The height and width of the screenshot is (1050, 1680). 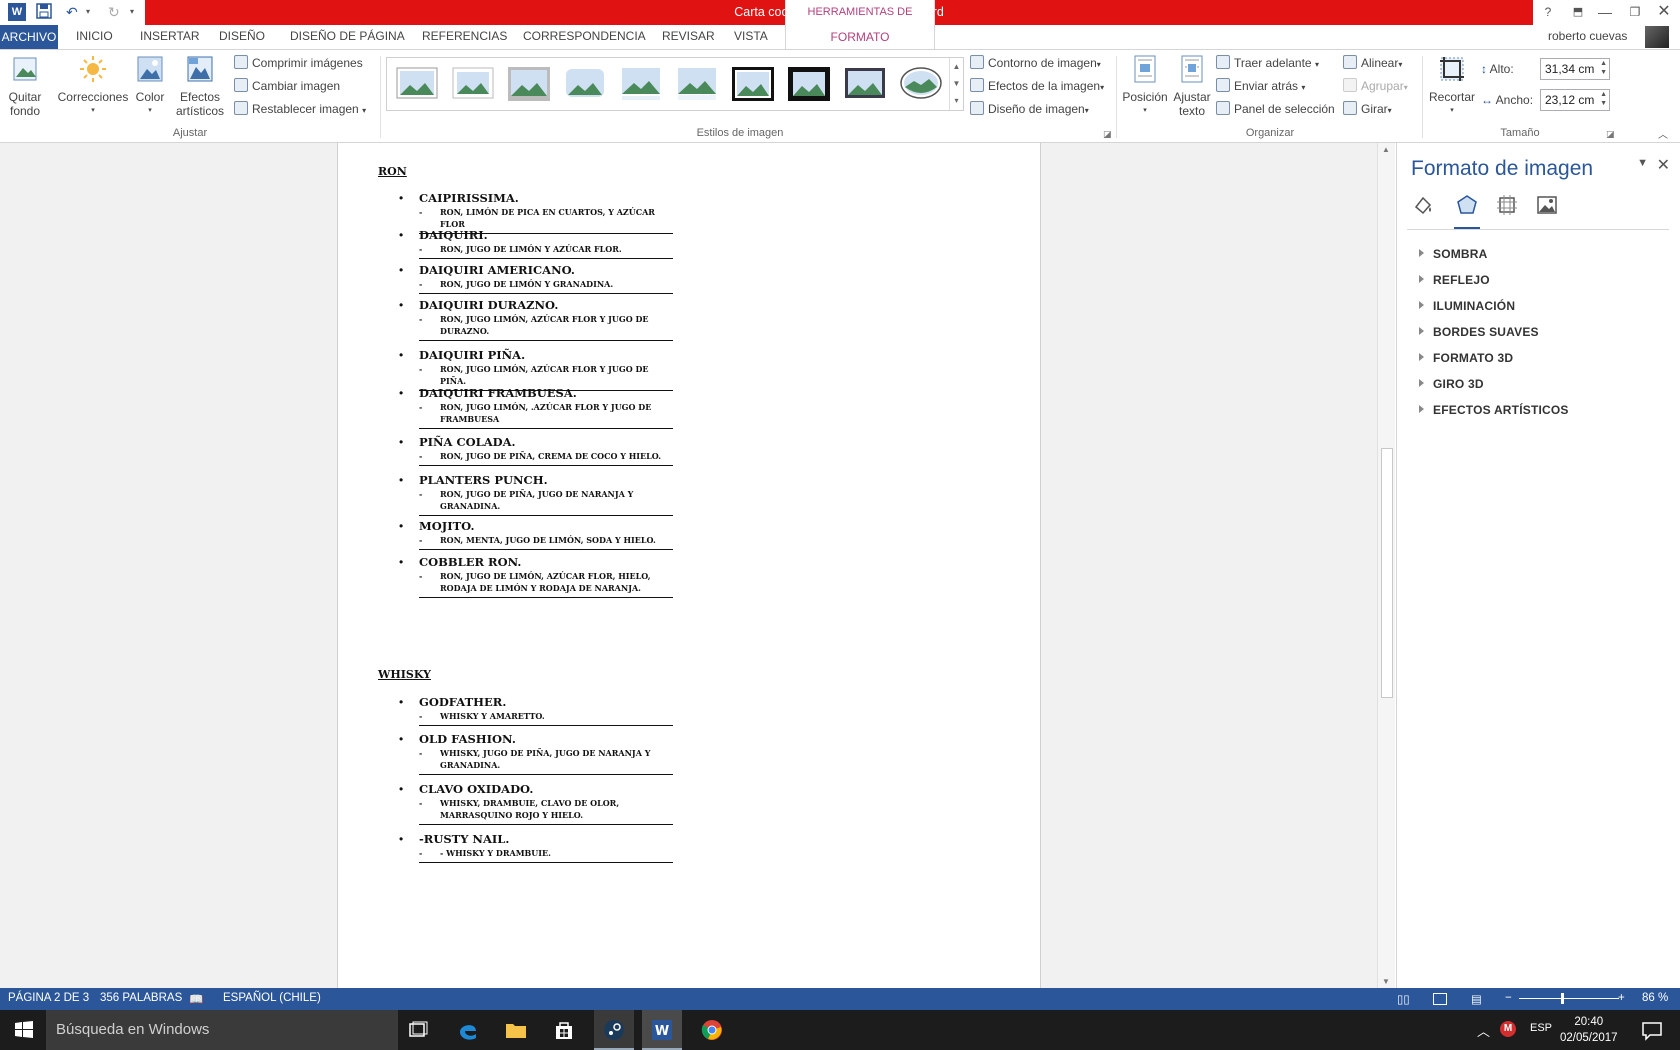 What do you see at coordinates (1663, 165) in the screenshot?
I see `pane-close-icon: ✕` at bounding box center [1663, 165].